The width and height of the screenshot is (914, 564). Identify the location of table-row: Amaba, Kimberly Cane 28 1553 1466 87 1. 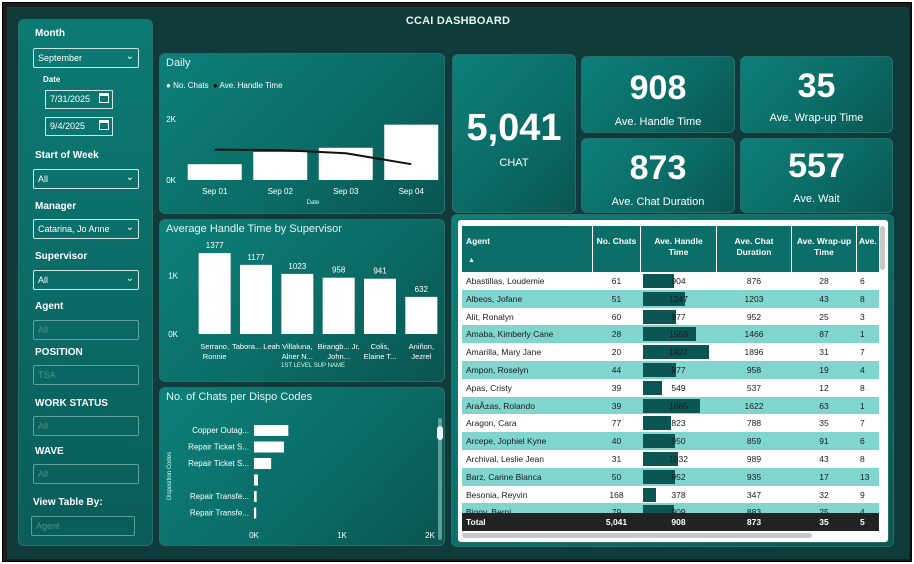
(670, 334).